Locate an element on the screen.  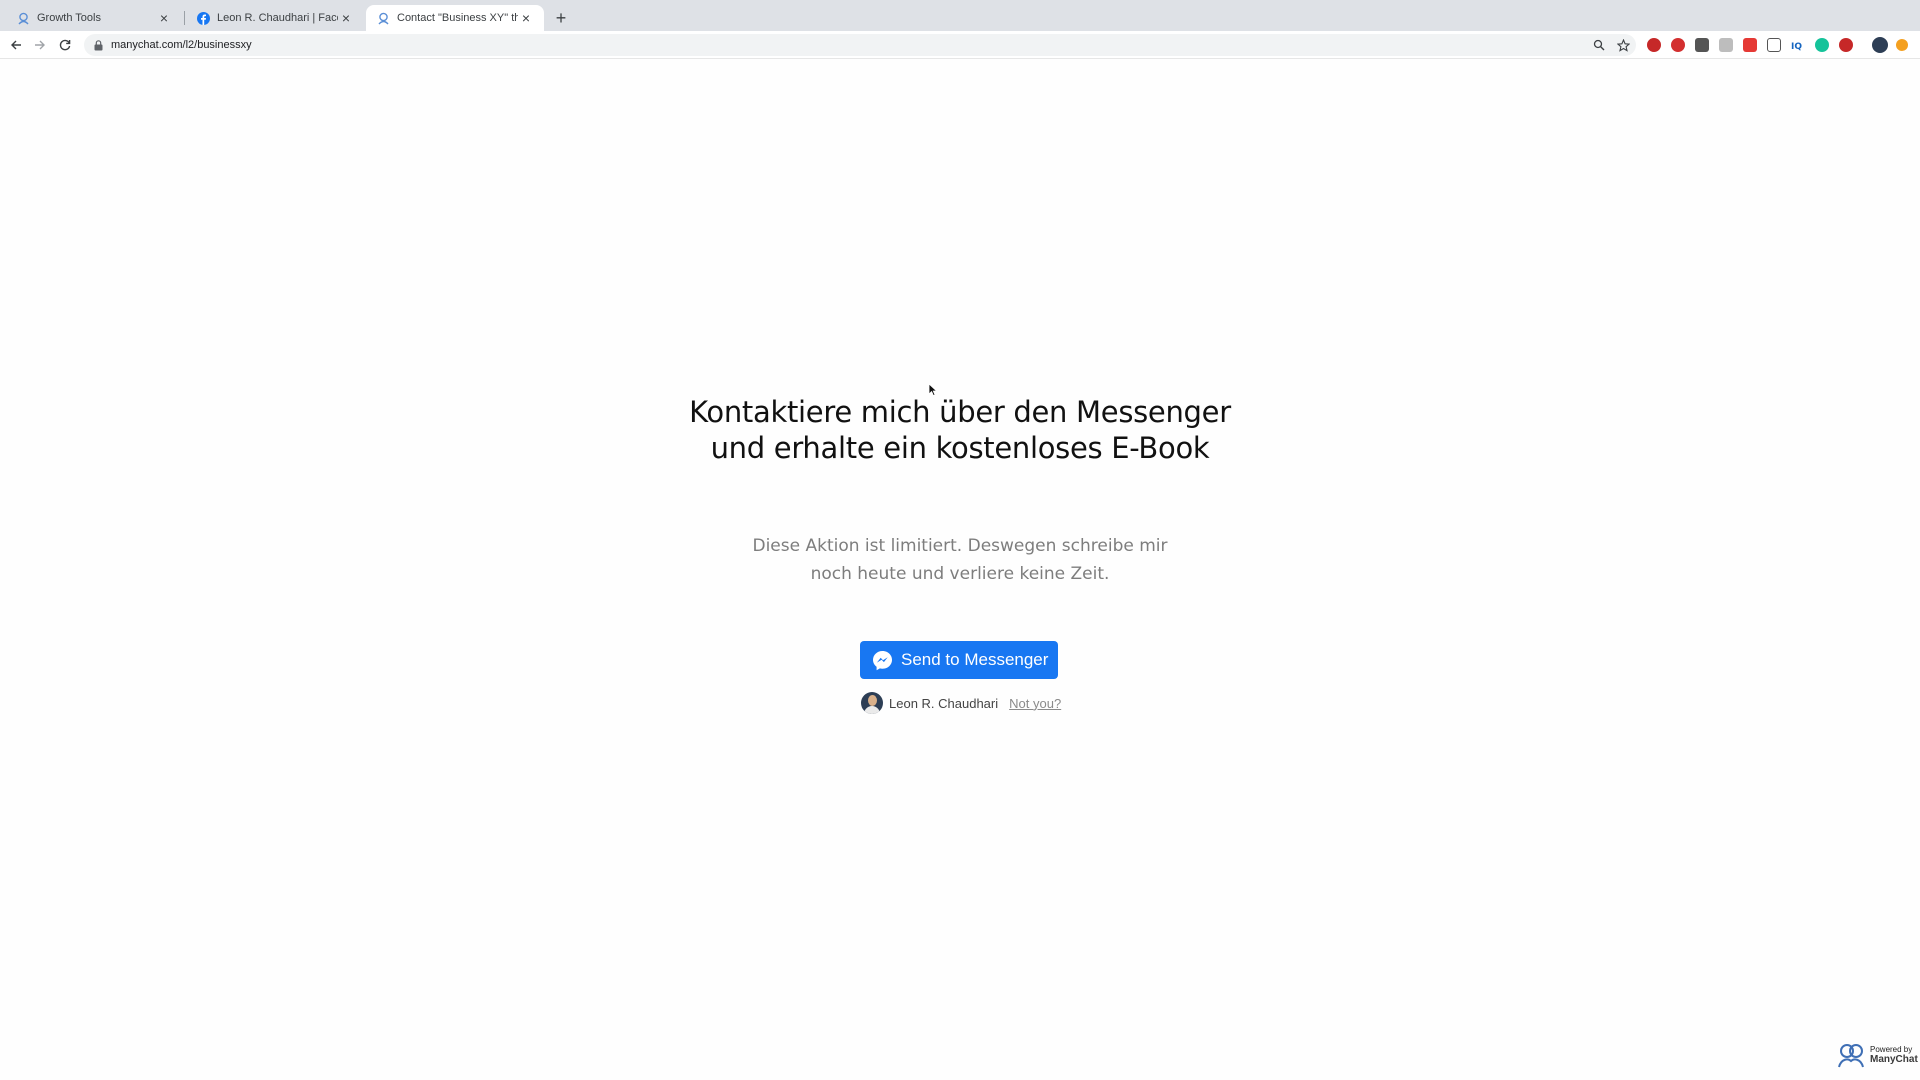
tab-contact-business: Contact "Business XY" through × is located at coordinates (455, 18).